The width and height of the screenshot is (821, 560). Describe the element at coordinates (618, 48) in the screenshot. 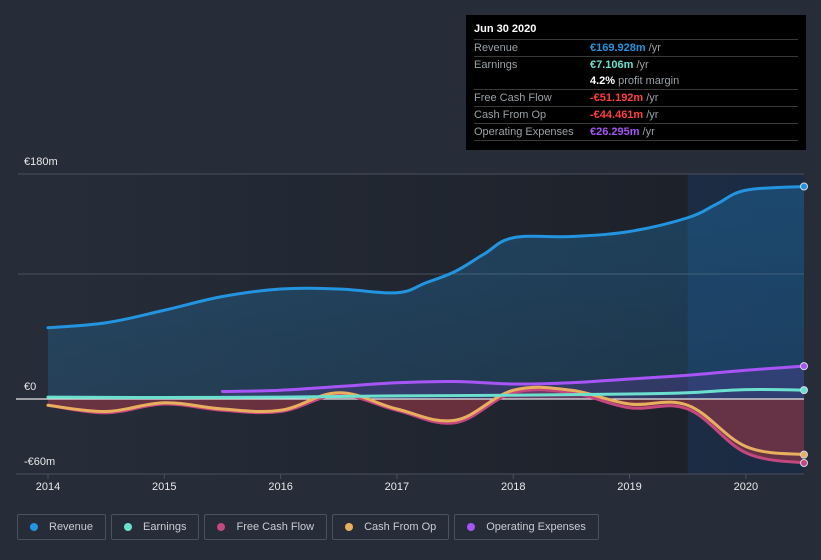

I see `tooltip-value: €169.928m` at that location.